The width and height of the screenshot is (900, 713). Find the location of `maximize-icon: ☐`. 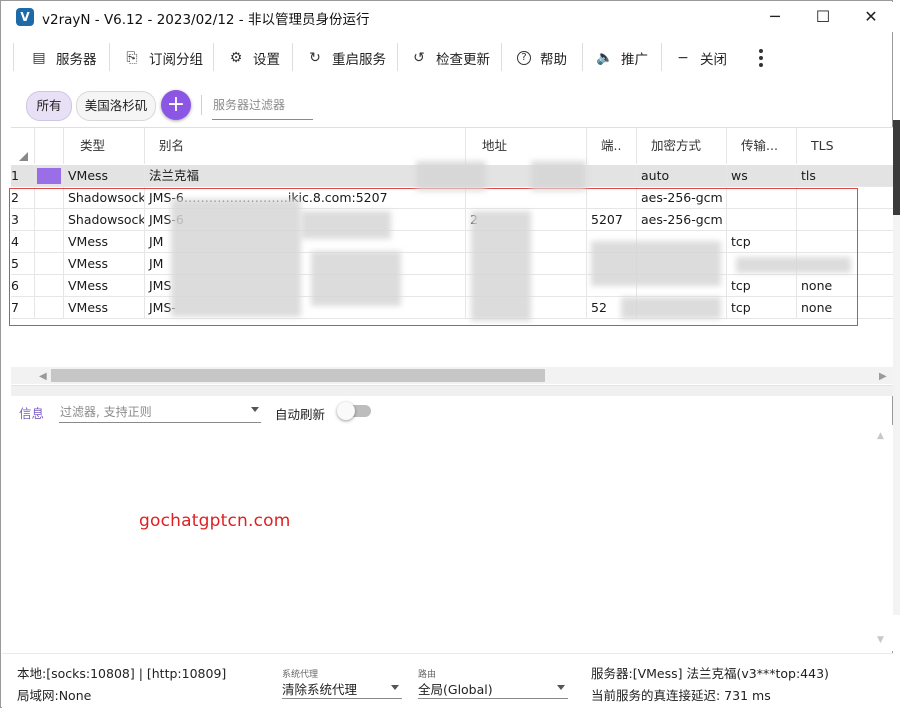

maximize-icon: ☐ is located at coordinates (823, 16).